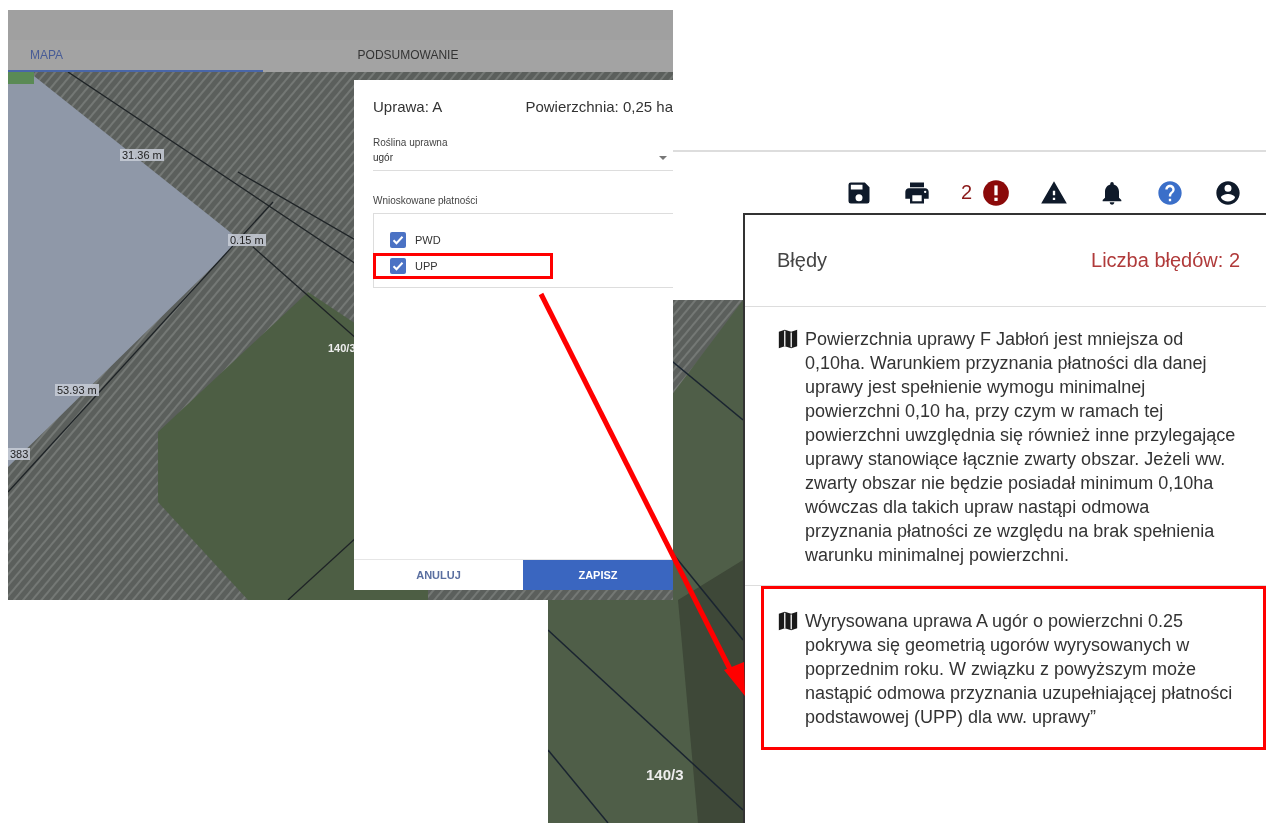 The image size is (1266, 823). I want to click on help-icon, so click(1170, 192).